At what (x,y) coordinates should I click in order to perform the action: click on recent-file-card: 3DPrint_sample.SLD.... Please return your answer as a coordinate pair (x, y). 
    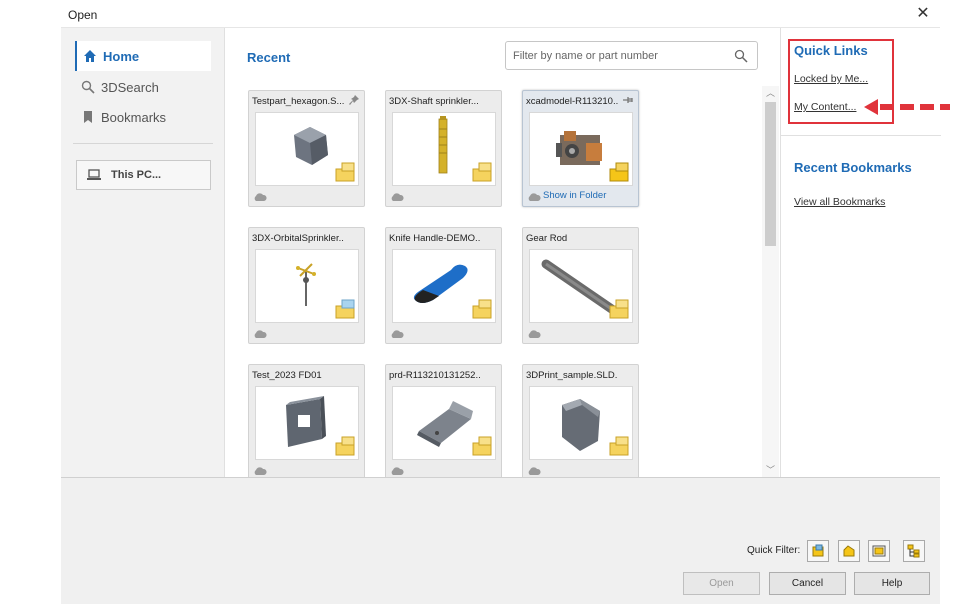
    Looking at the image, I should click on (580, 420).